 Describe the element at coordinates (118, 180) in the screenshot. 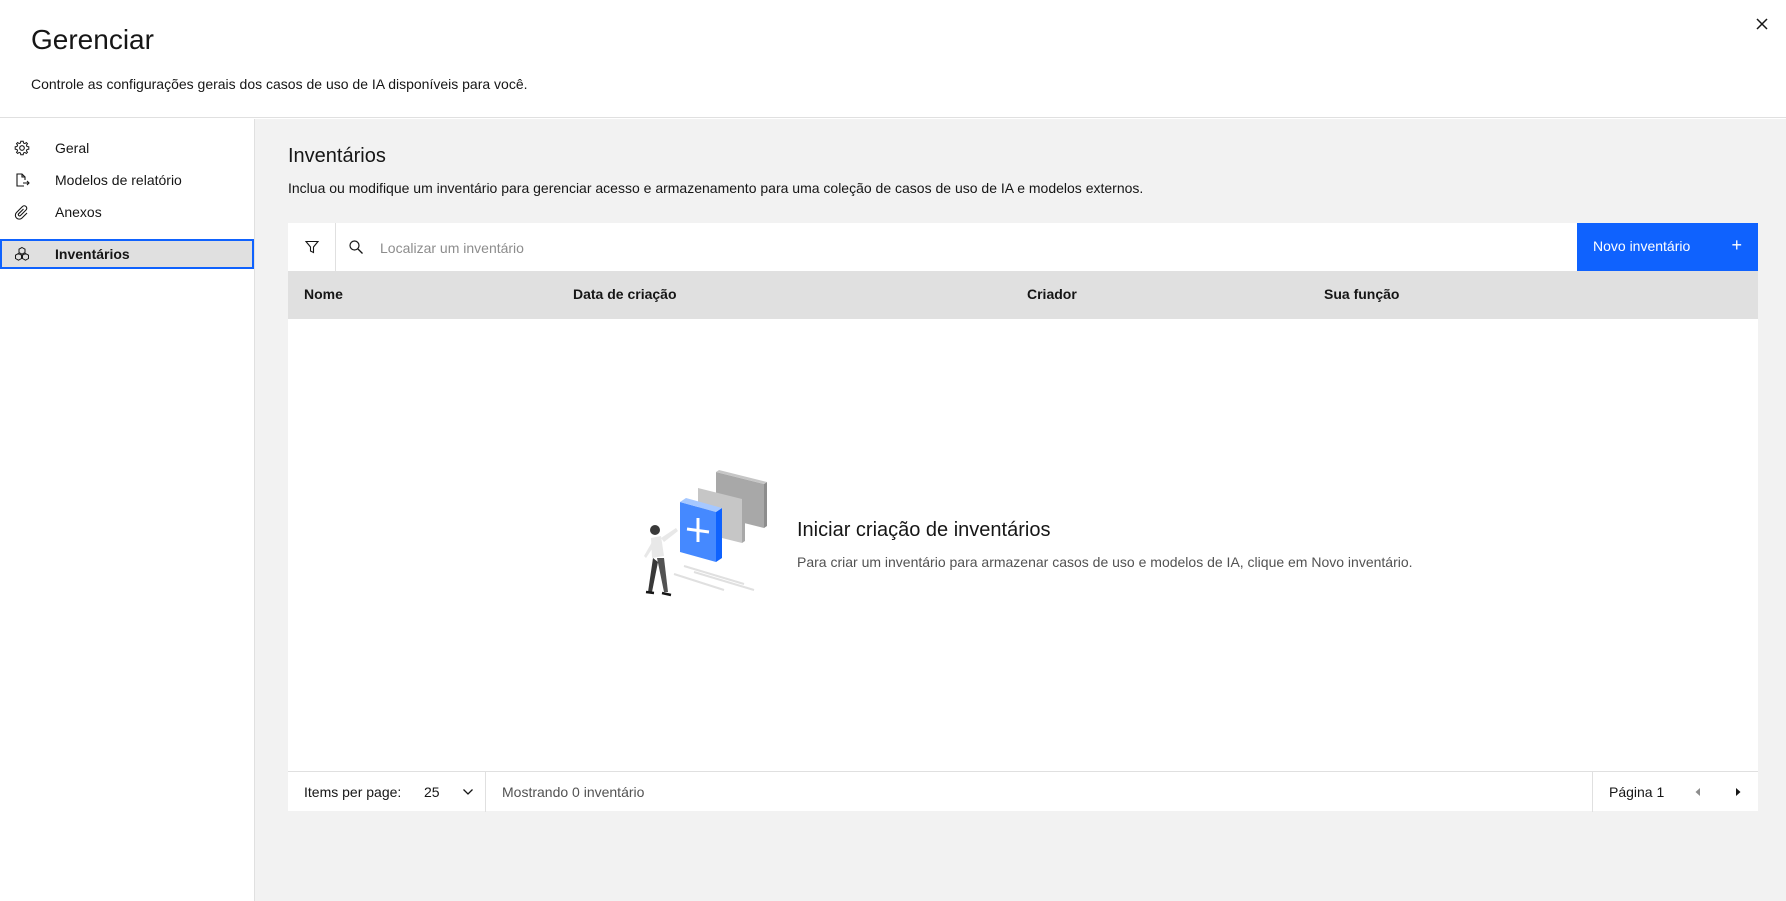

I see `sidebar-item-label: Modelos de relatório` at that location.